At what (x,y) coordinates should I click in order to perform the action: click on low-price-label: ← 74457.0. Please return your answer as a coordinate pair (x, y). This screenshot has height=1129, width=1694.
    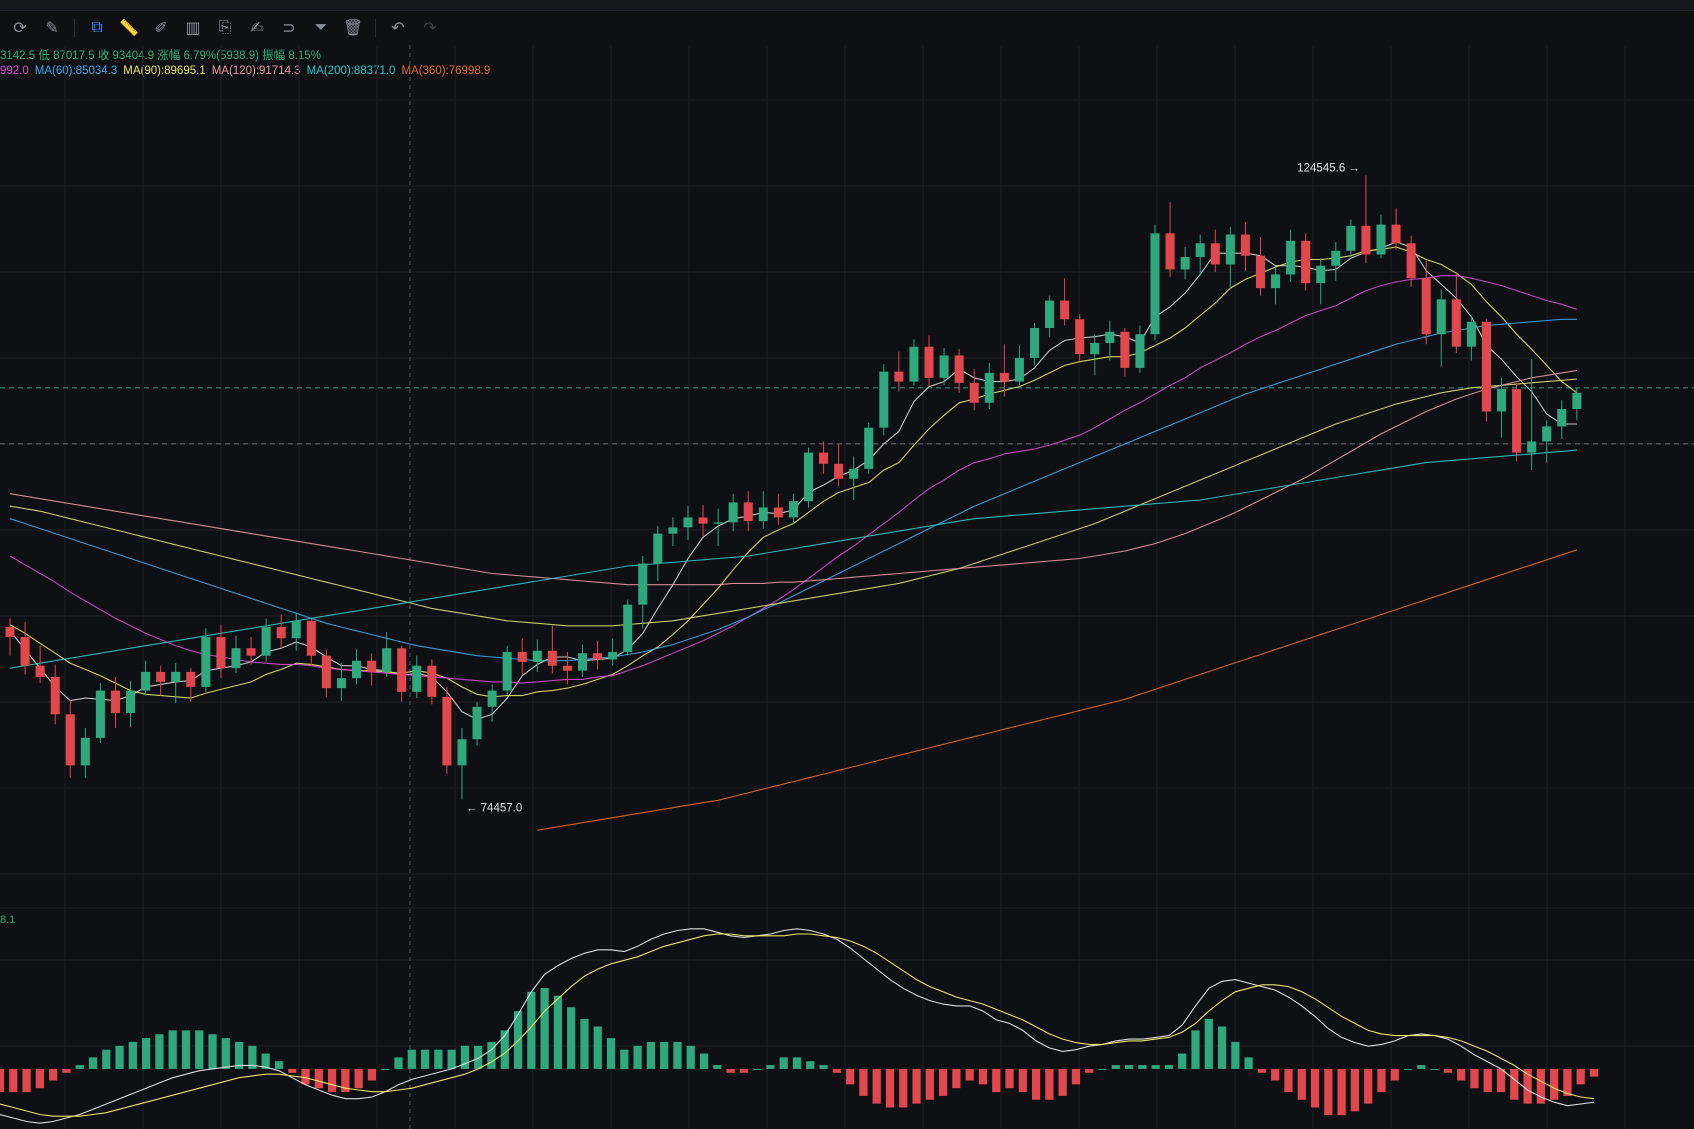
    Looking at the image, I should click on (494, 809).